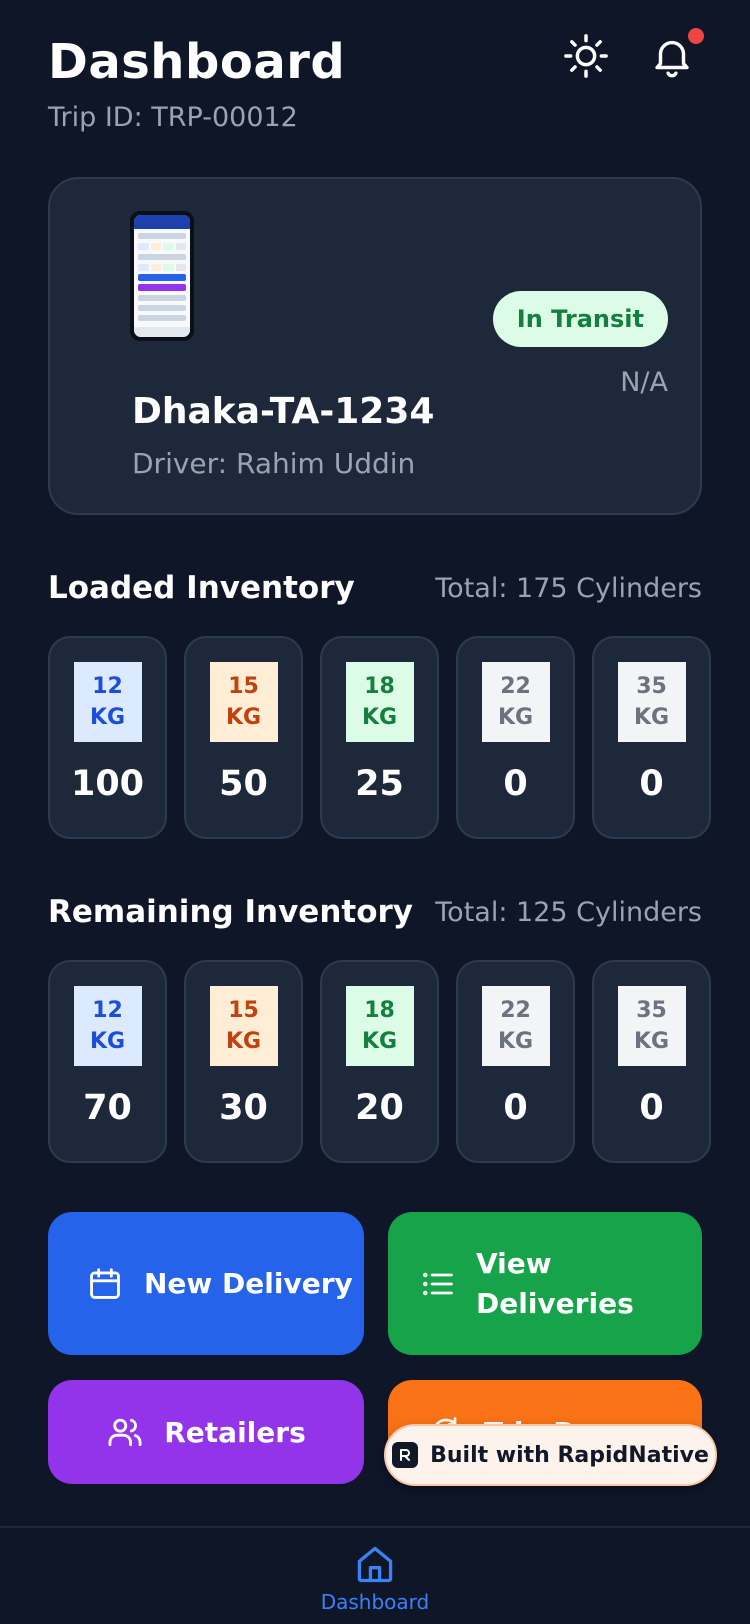 This screenshot has height=1624, width=750. I want to click on inventory-card-15kg: 15 KG 50, so click(243, 737).